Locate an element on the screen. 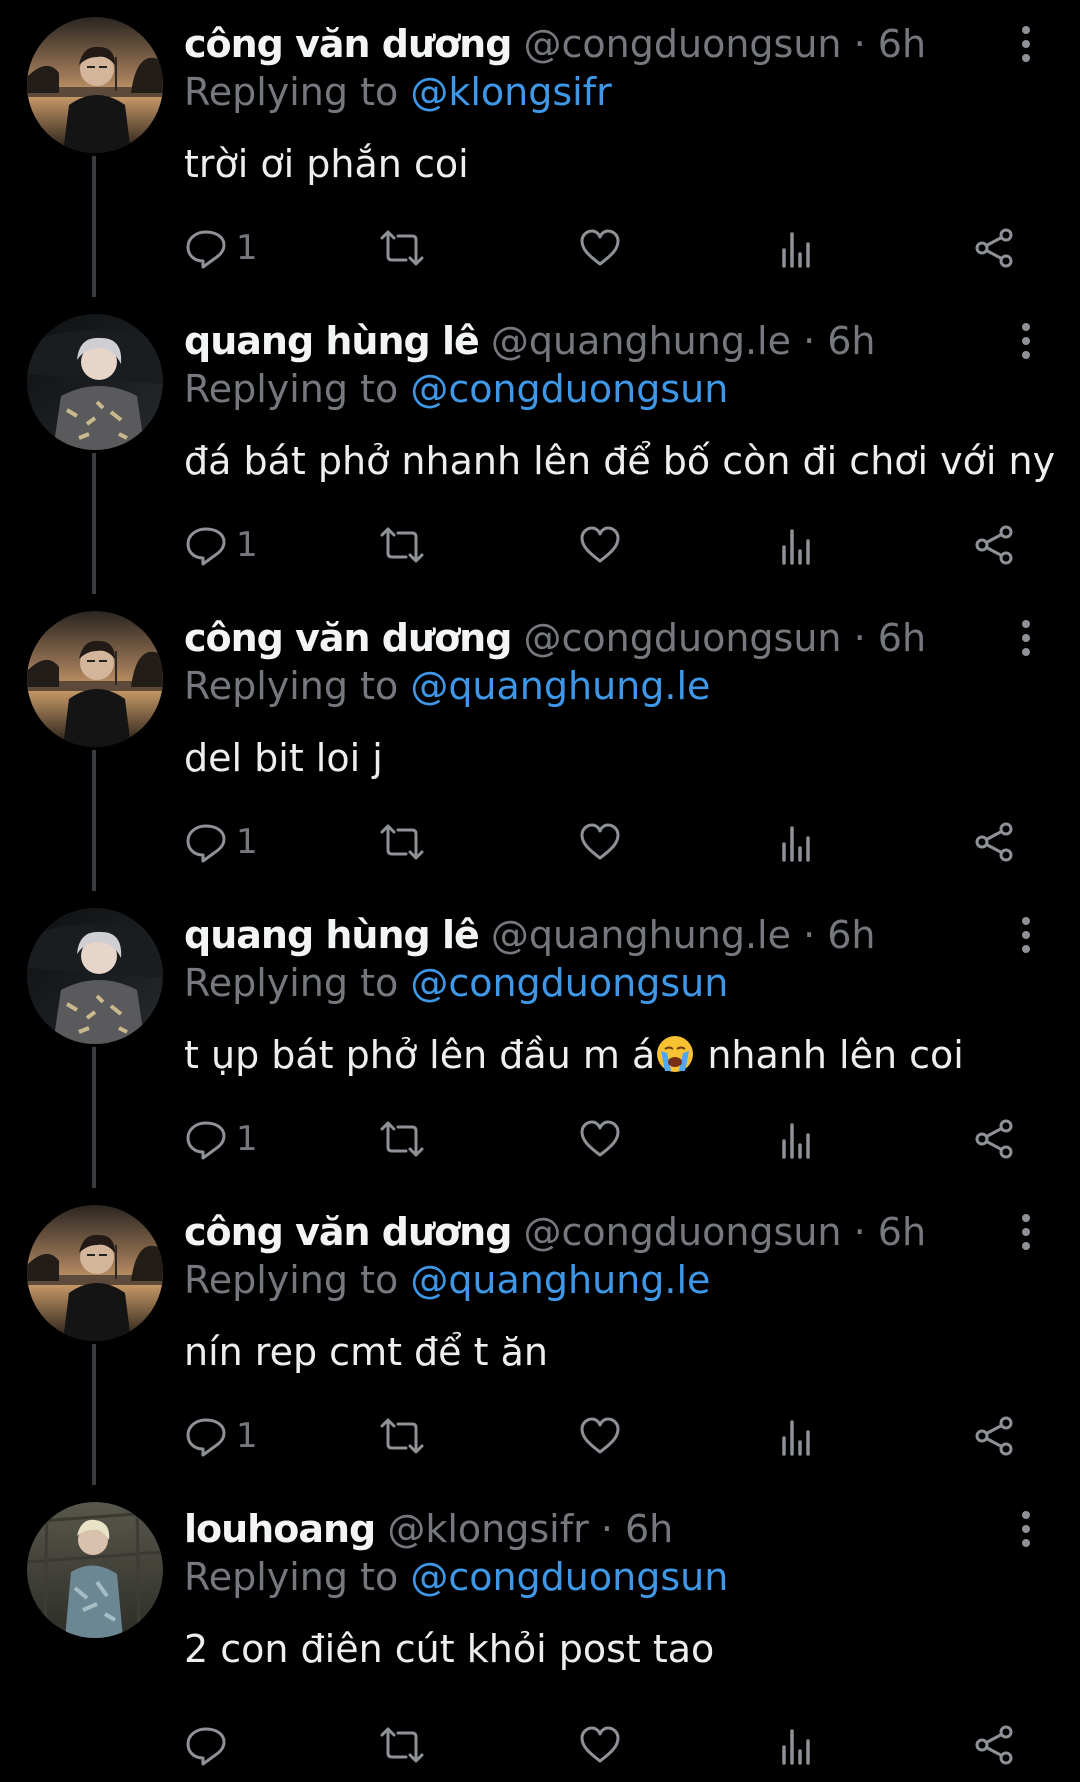 Image resolution: width=1080 pixels, height=1782 pixels. reply-icon is located at coordinates (206, 1746).